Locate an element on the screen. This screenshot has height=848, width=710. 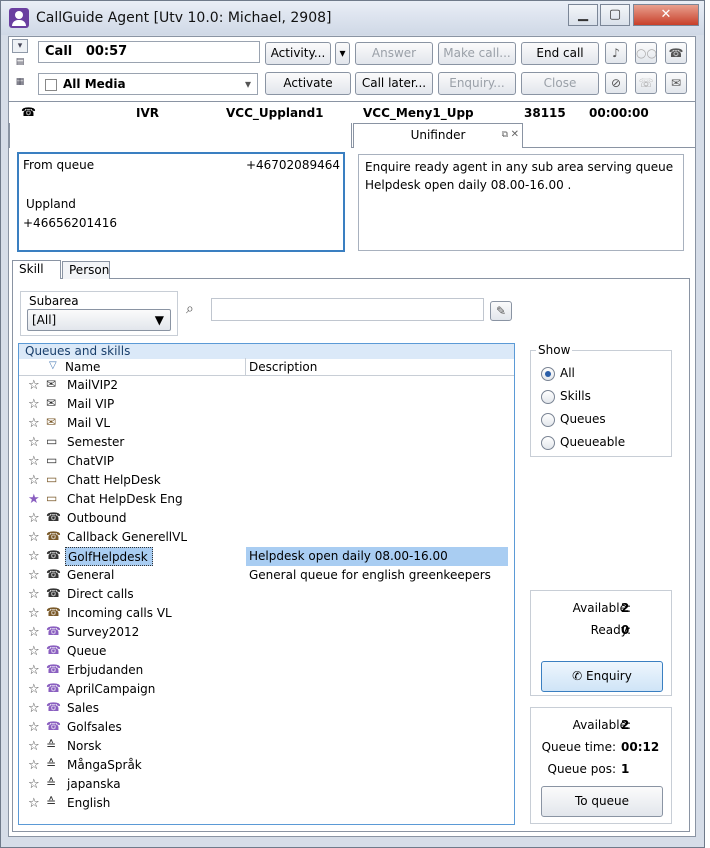
table-row: ☆ ☎ Golfsales is located at coordinates (266, 727).